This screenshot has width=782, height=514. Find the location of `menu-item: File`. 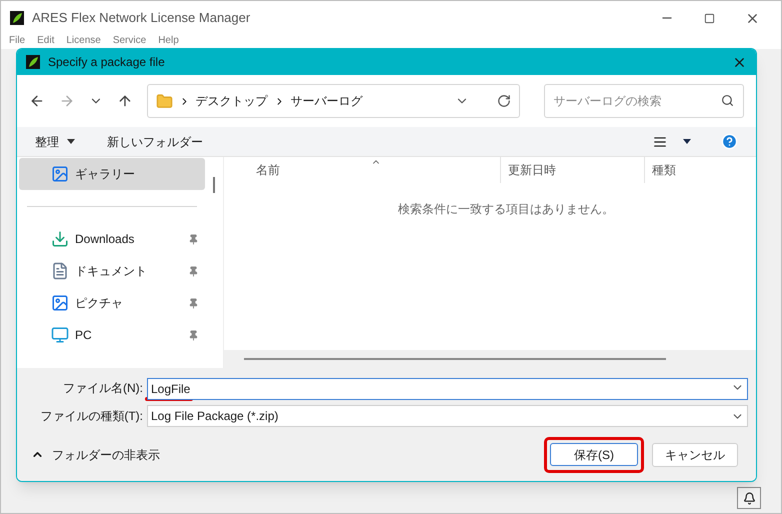

menu-item: File is located at coordinates (17, 41).